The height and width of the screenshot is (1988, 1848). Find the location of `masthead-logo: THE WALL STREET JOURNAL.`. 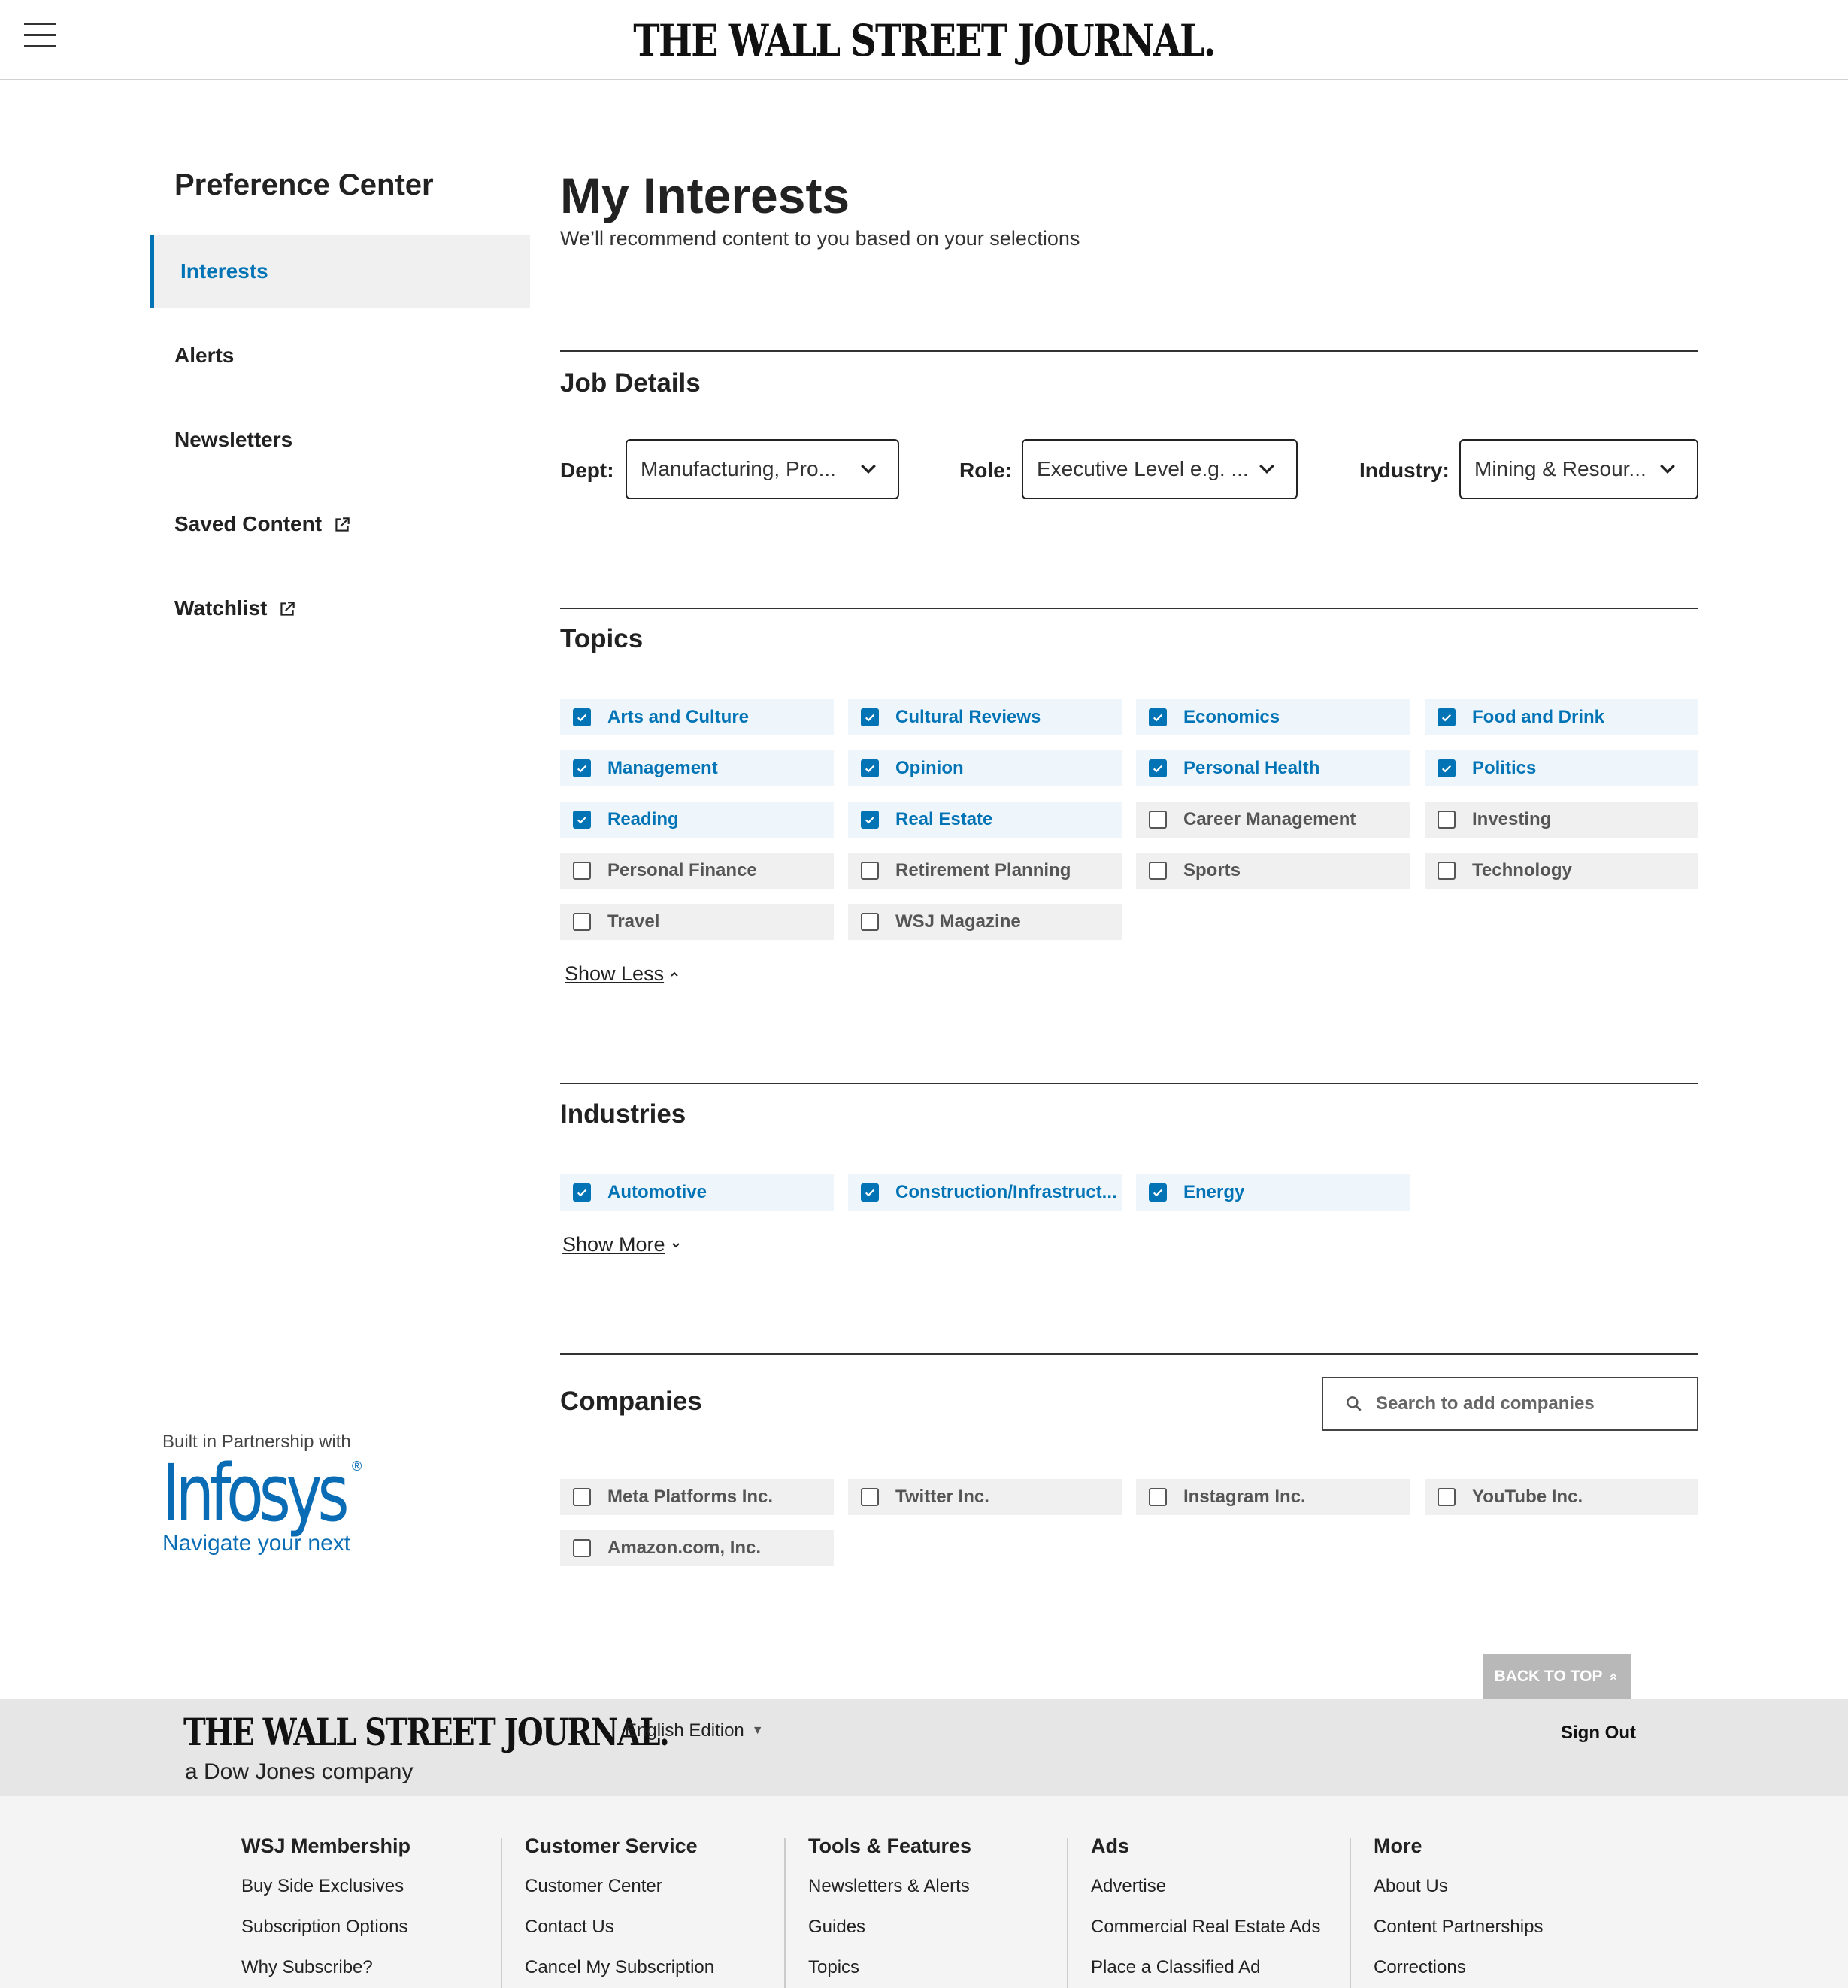

masthead-logo: THE WALL STREET JOURNAL. is located at coordinates (924, 40).